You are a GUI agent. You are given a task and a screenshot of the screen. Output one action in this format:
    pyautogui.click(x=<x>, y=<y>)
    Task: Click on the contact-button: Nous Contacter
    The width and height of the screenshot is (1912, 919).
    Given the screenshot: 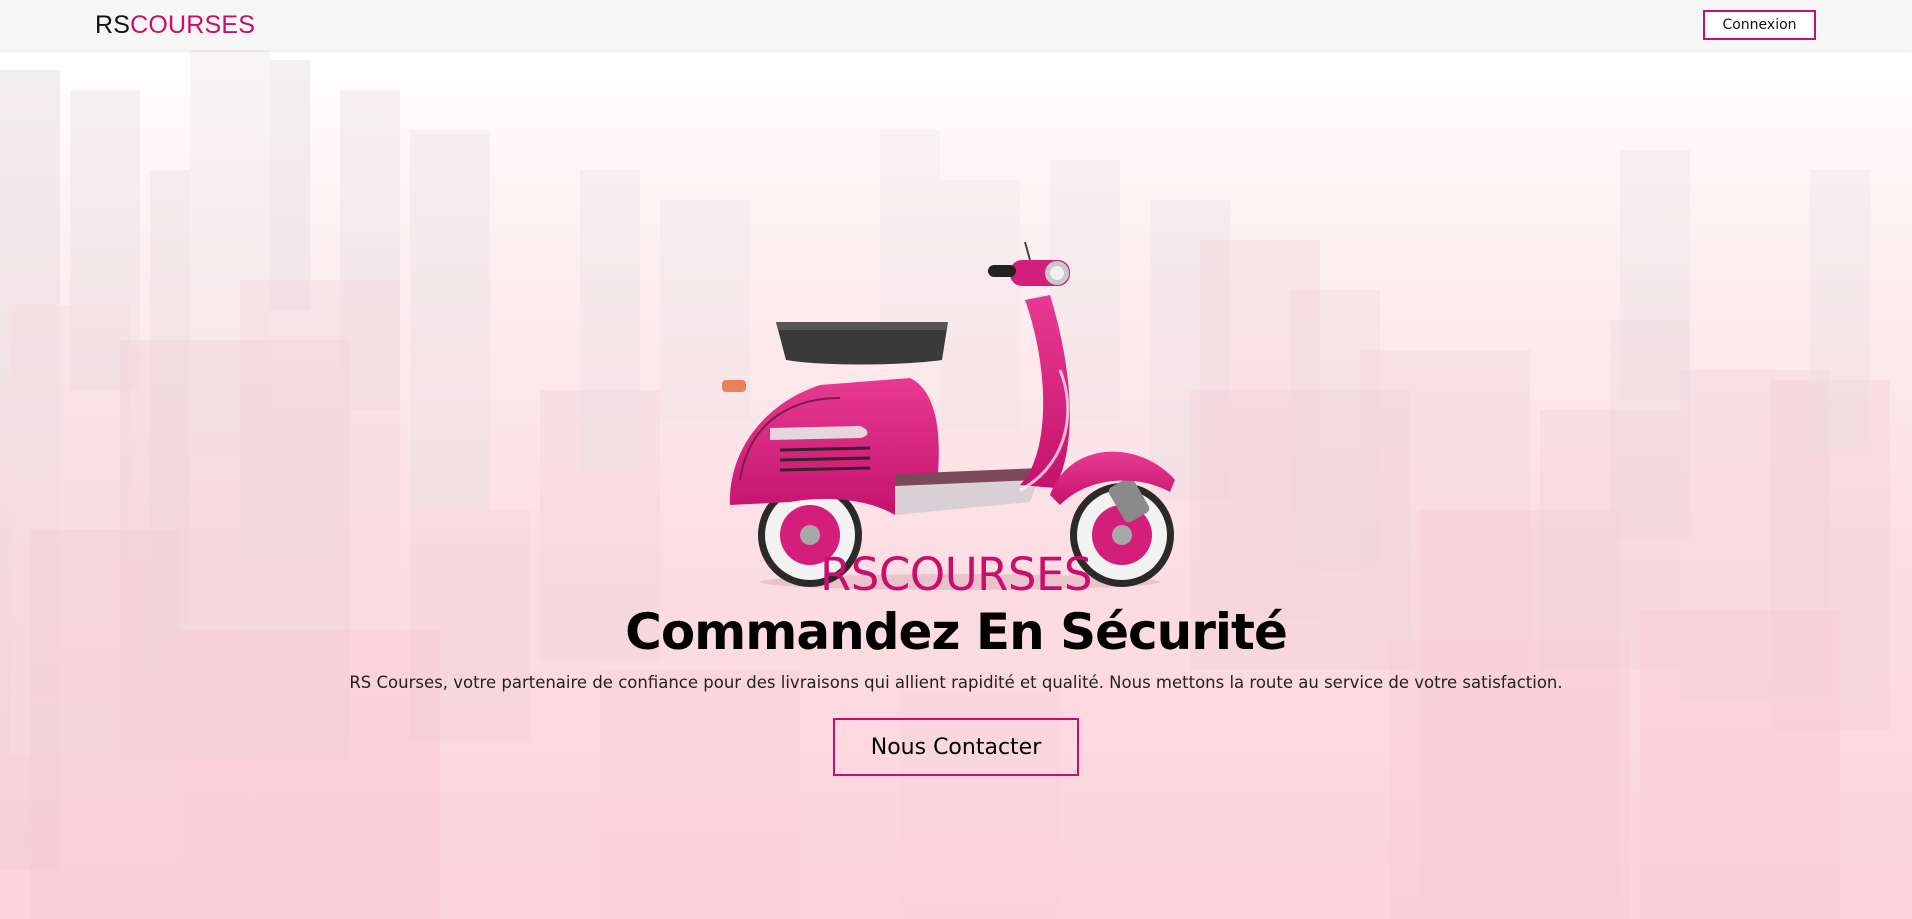 What is the action you would take?
    pyautogui.click(x=956, y=747)
    